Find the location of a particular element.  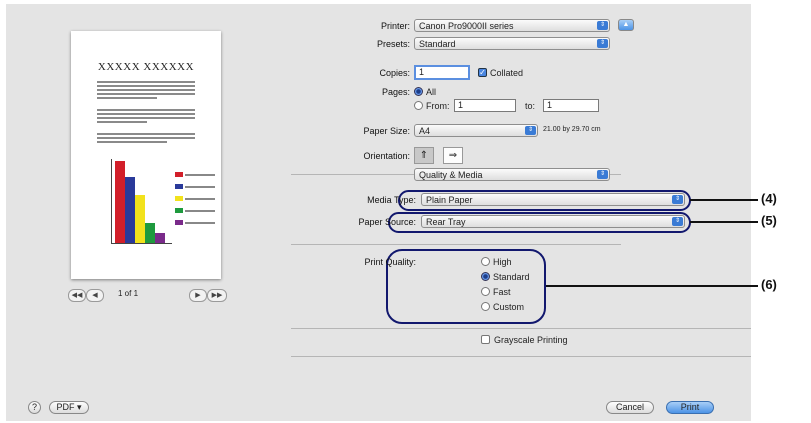

preview-bar-chart is located at coordinates (141, 201).